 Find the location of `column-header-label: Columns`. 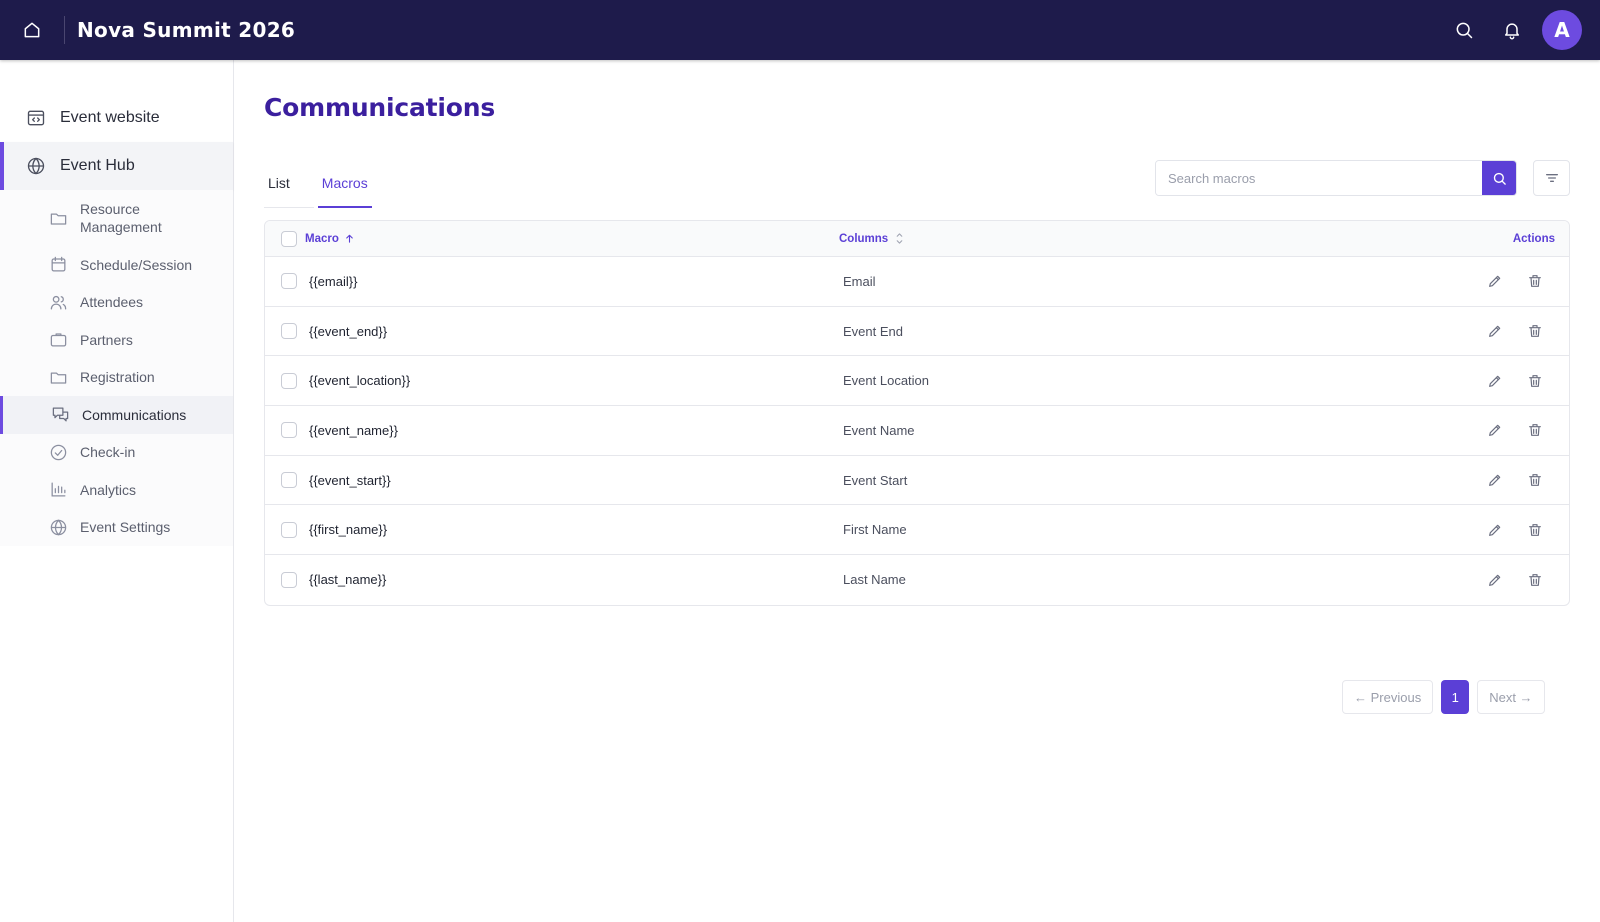

column-header-label: Columns is located at coordinates (864, 238).